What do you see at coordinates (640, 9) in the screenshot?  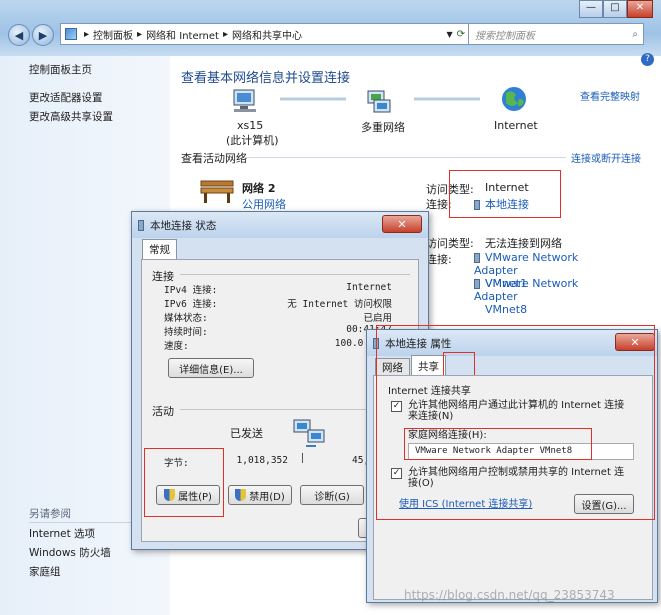 I see `close-button: ✕` at bounding box center [640, 9].